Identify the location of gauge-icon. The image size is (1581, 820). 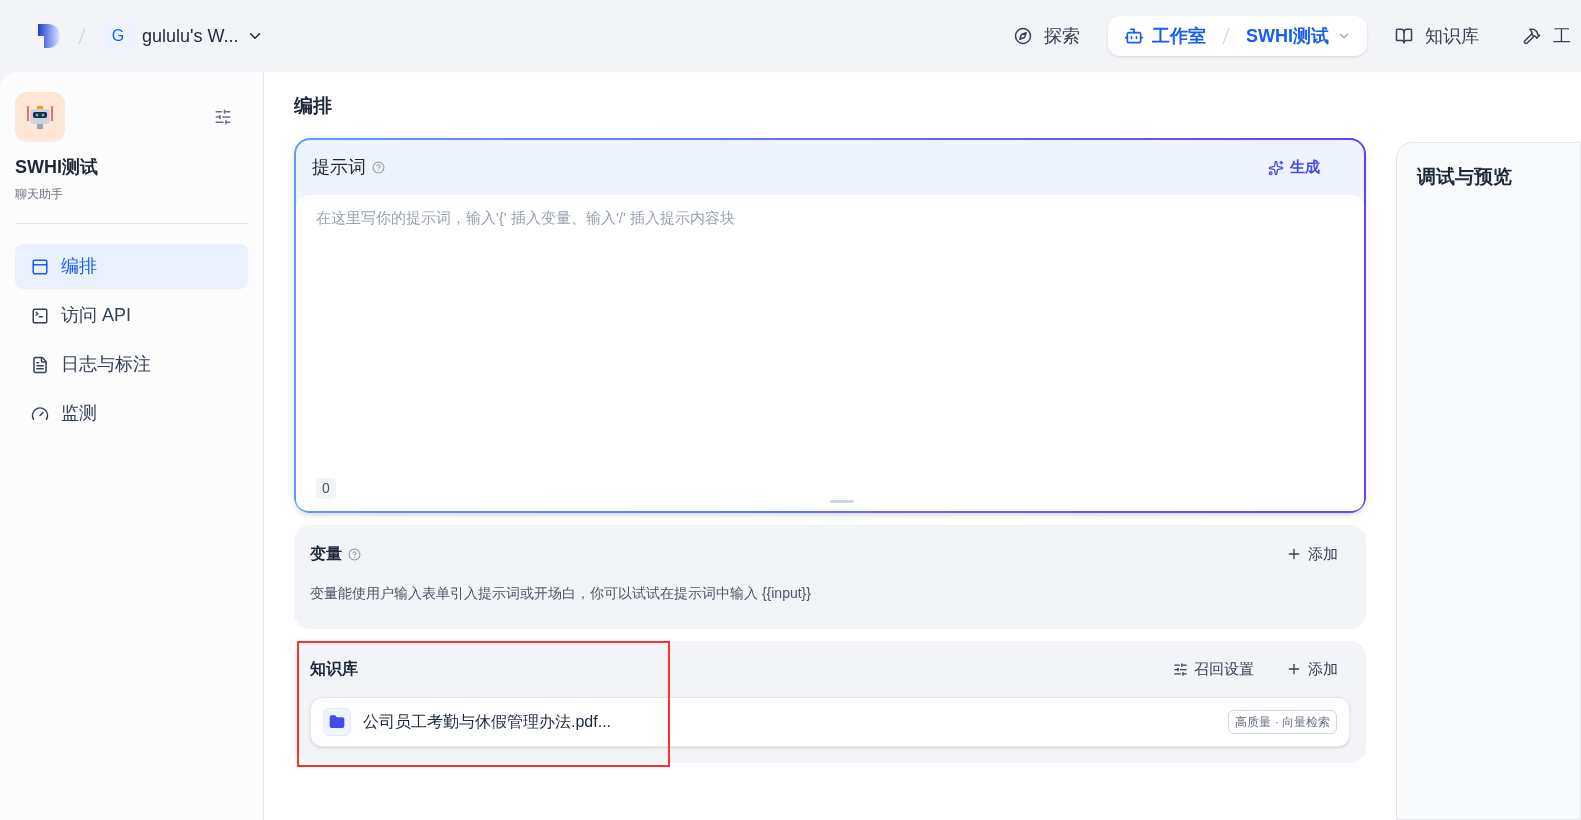
(40, 413).